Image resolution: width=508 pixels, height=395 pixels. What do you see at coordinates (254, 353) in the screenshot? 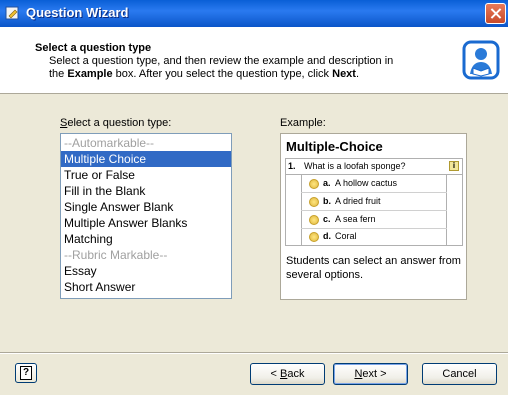
I see `footer-separator` at bounding box center [254, 353].